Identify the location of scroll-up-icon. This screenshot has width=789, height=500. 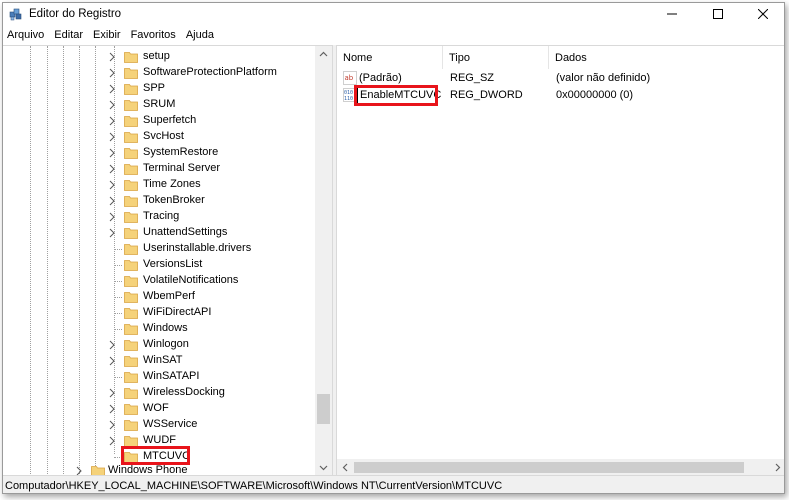
(323, 54).